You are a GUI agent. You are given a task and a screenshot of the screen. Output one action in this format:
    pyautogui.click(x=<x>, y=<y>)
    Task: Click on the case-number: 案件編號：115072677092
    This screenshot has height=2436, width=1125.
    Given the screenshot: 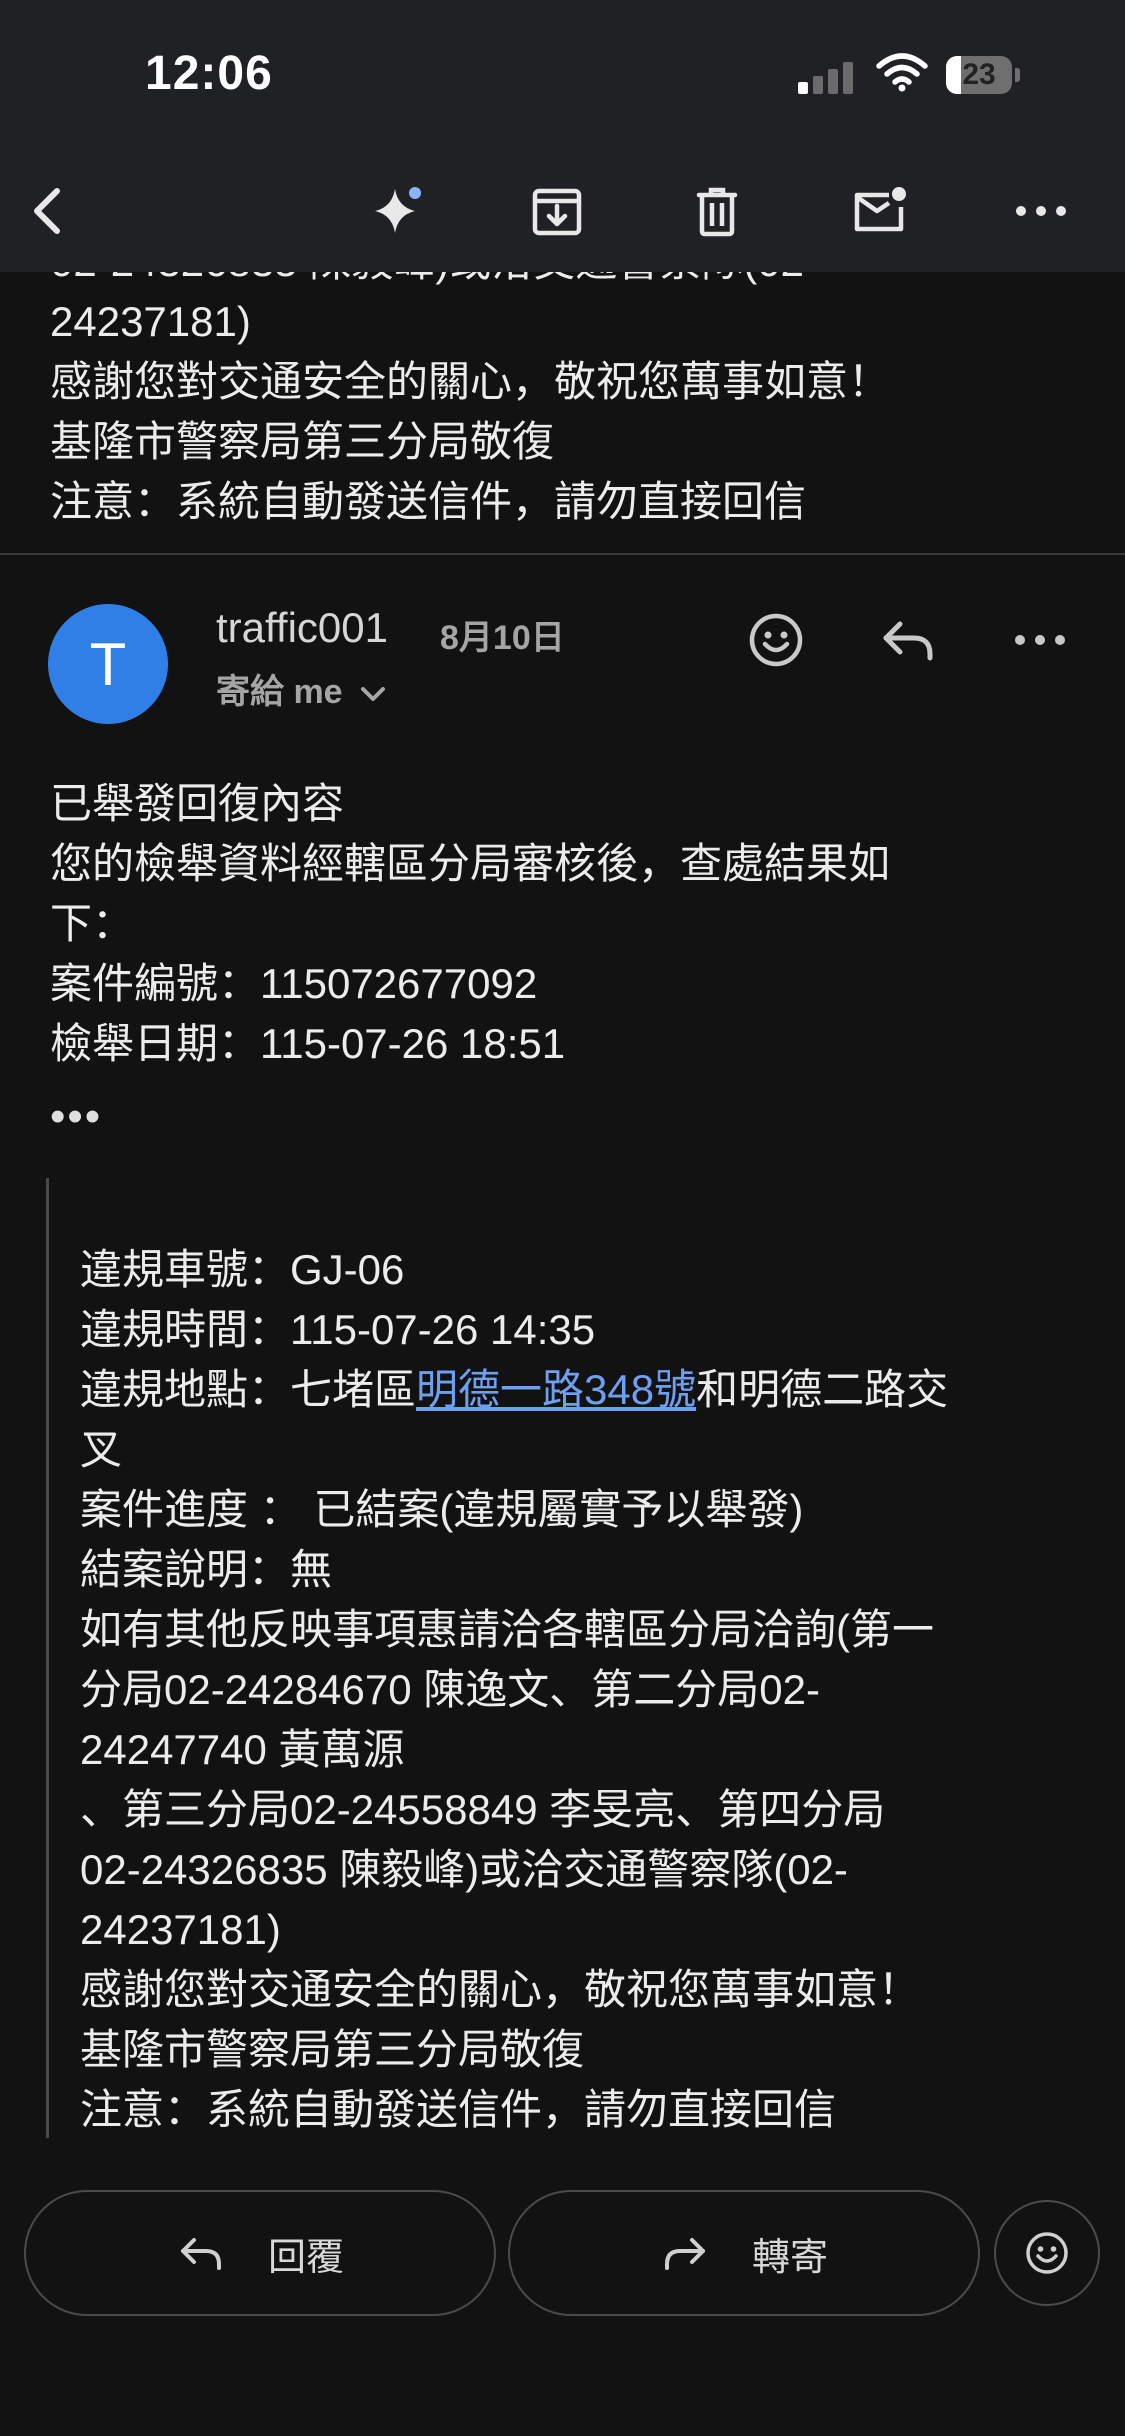 What is the action you would take?
    pyautogui.click(x=294, y=983)
    